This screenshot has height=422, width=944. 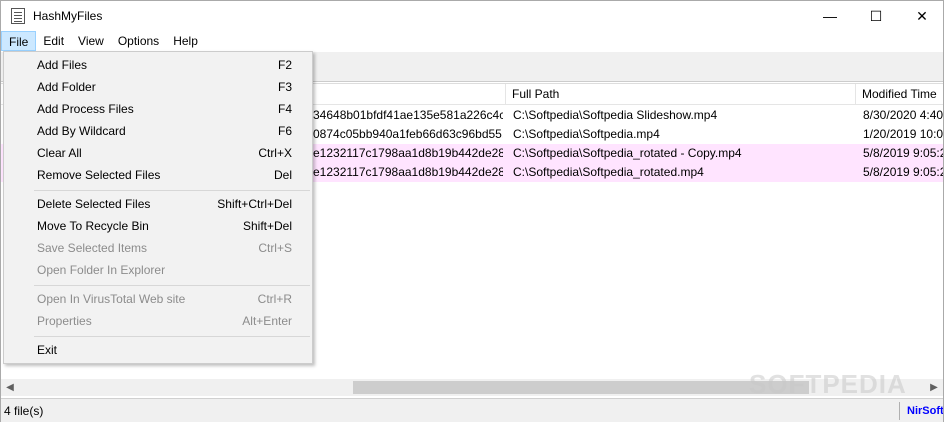 I want to click on path-cell: C:\Softpedia\Softpedia_rotated.mp4, so click(x=608, y=172).